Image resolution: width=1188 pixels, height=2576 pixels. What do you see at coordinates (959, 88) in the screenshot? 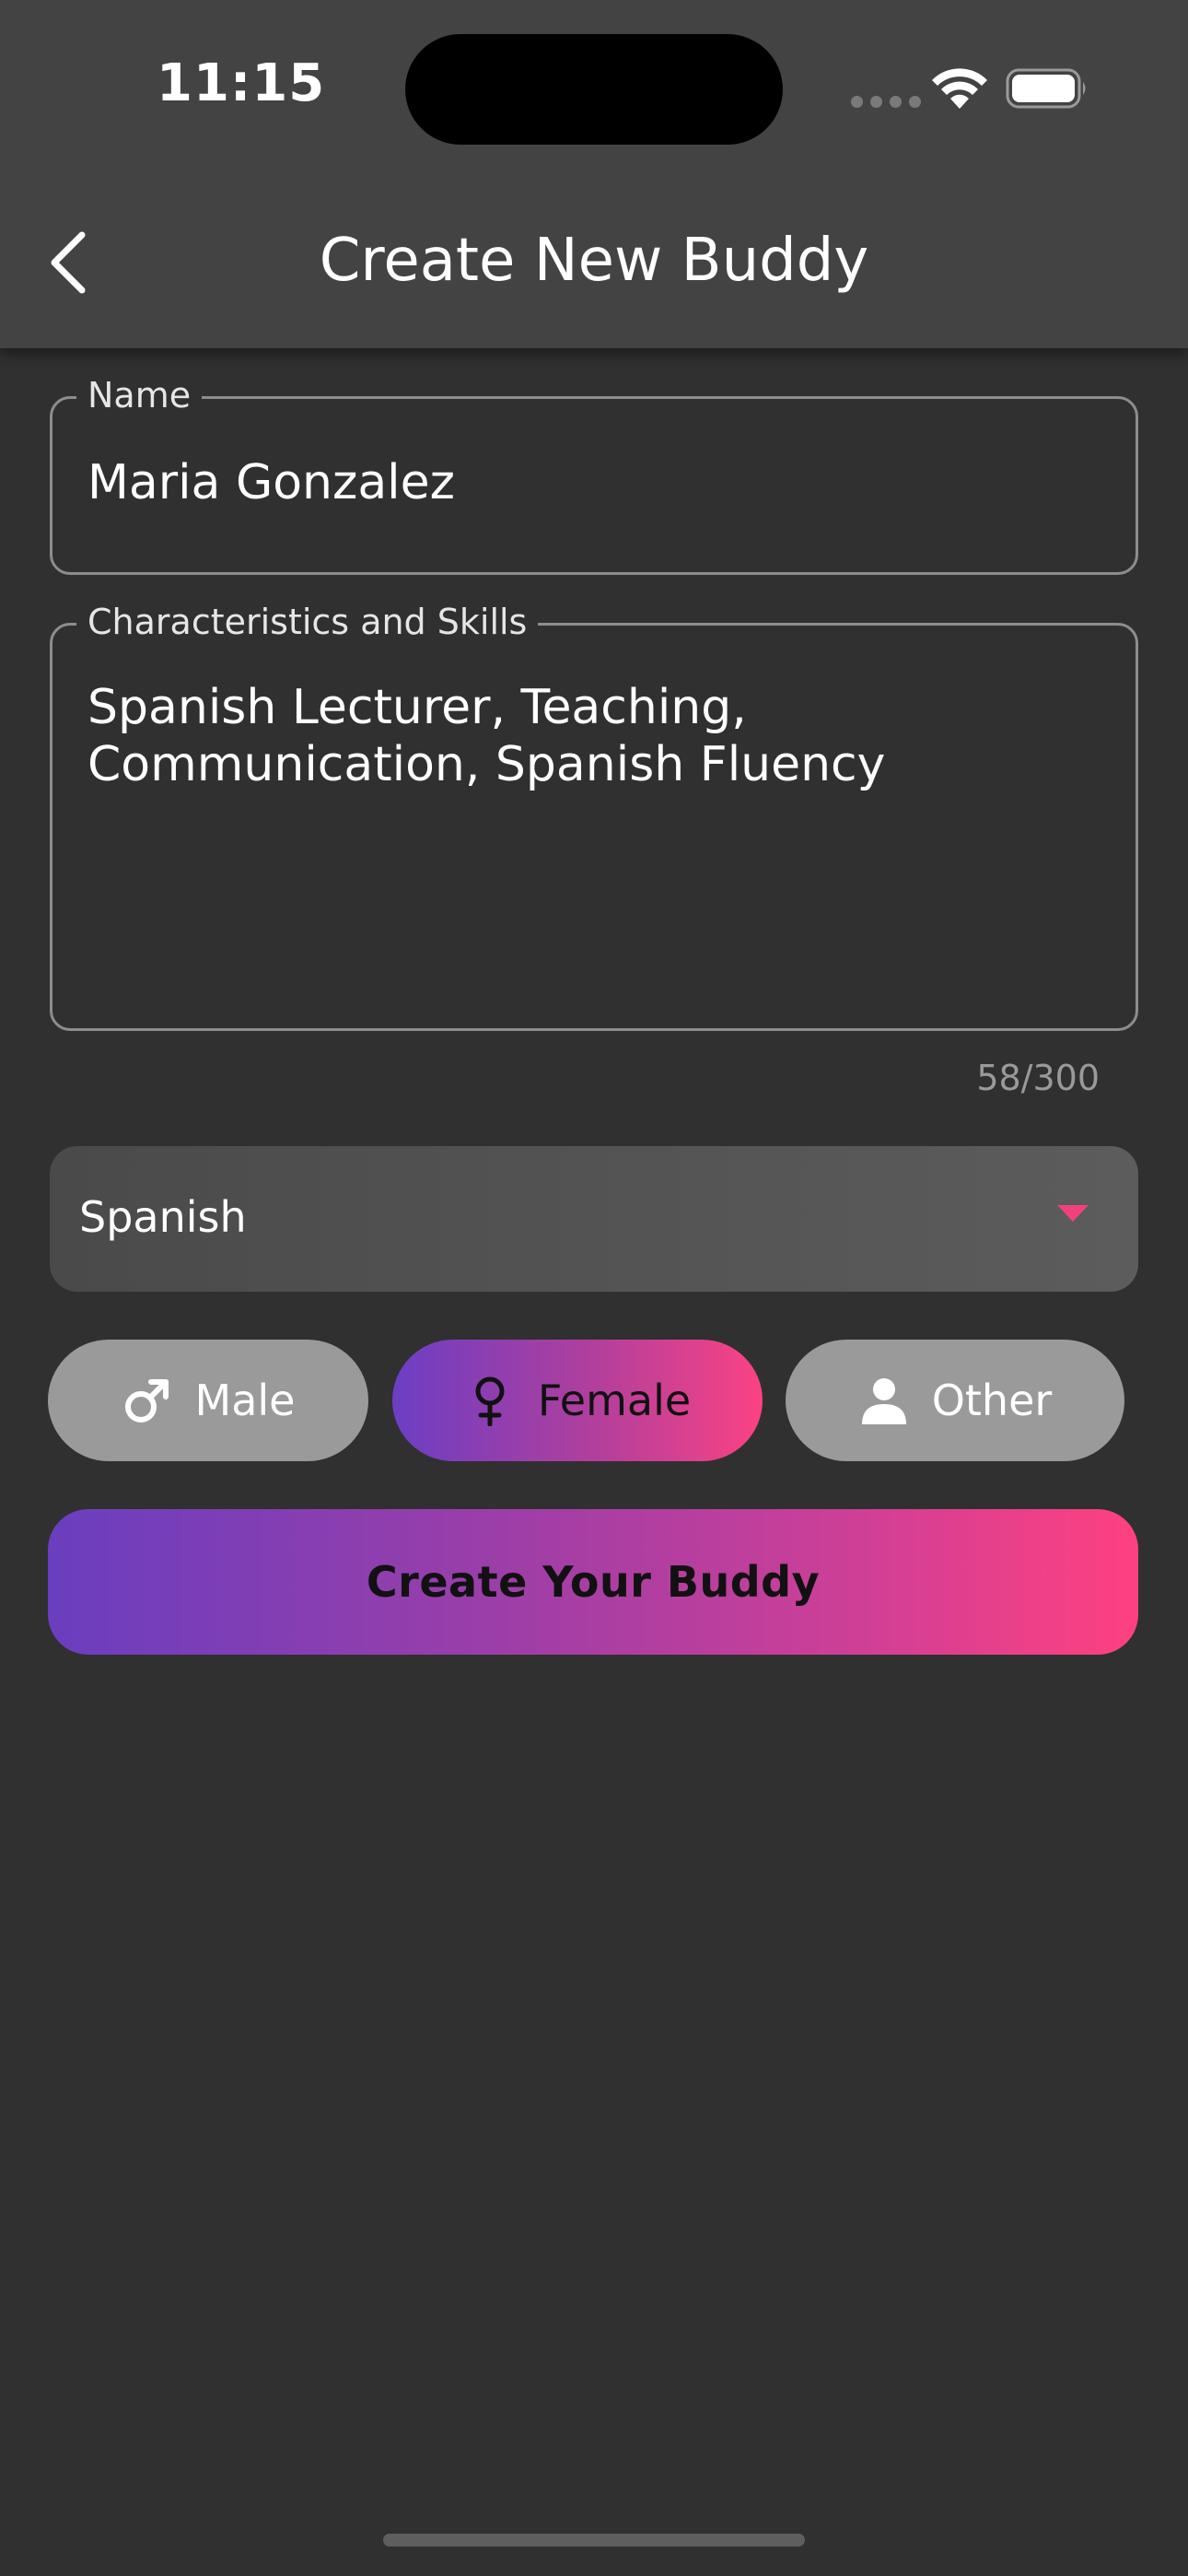
I see `wifi-icon` at bounding box center [959, 88].